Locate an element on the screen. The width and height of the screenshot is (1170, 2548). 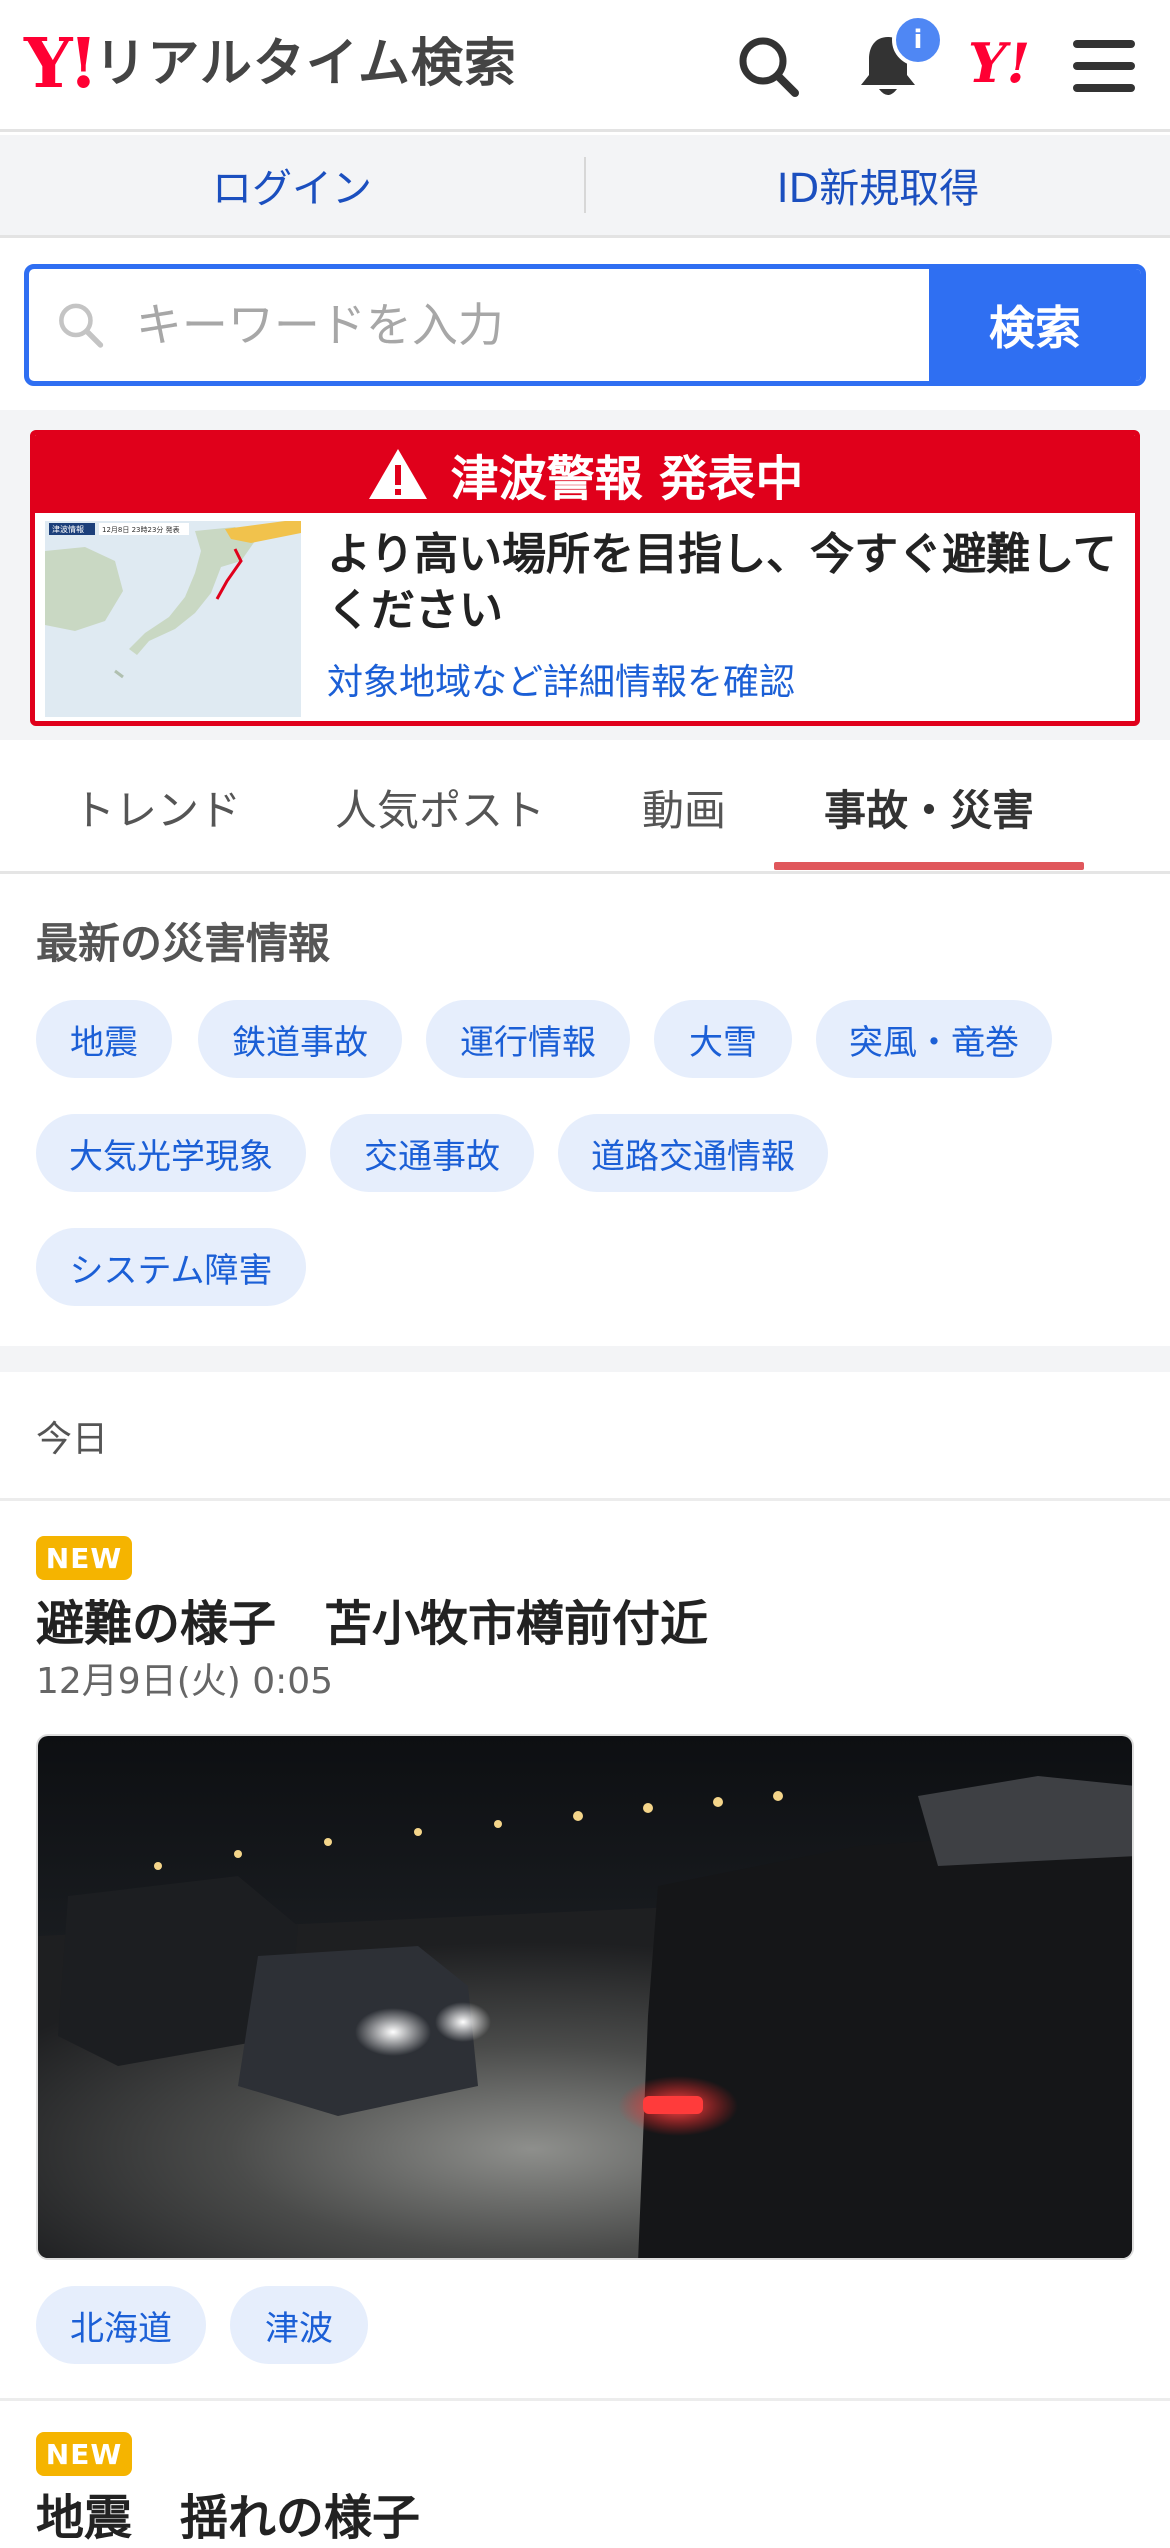
alert-message: より高い場所を目指し、今すぐ避難してください is located at coordinates (722, 582).